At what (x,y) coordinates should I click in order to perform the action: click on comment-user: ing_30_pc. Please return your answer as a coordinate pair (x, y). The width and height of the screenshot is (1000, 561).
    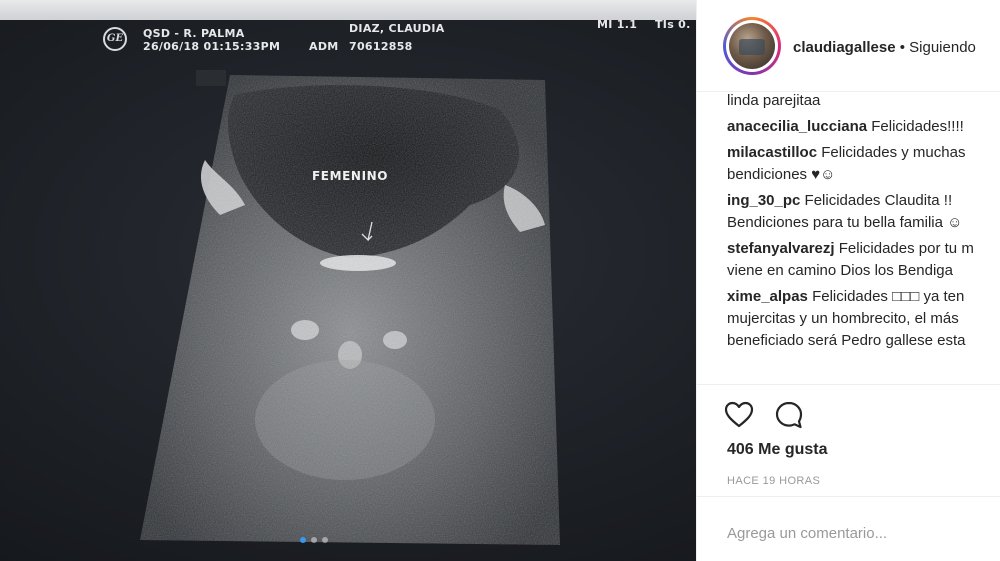
    Looking at the image, I should click on (763, 200).